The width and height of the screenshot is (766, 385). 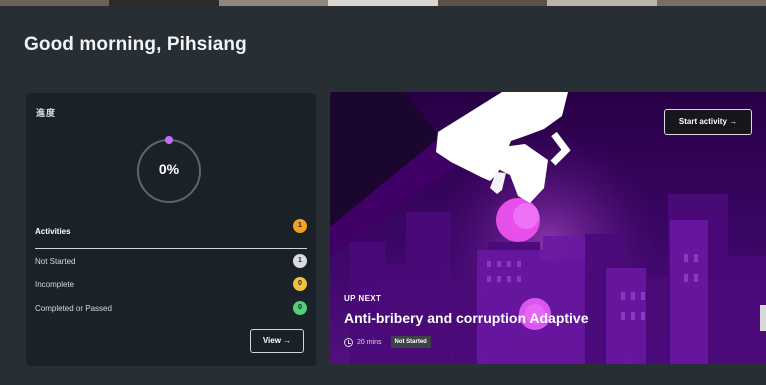 What do you see at coordinates (46, 113) in the screenshot?
I see `progress-card-label: 進度` at bounding box center [46, 113].